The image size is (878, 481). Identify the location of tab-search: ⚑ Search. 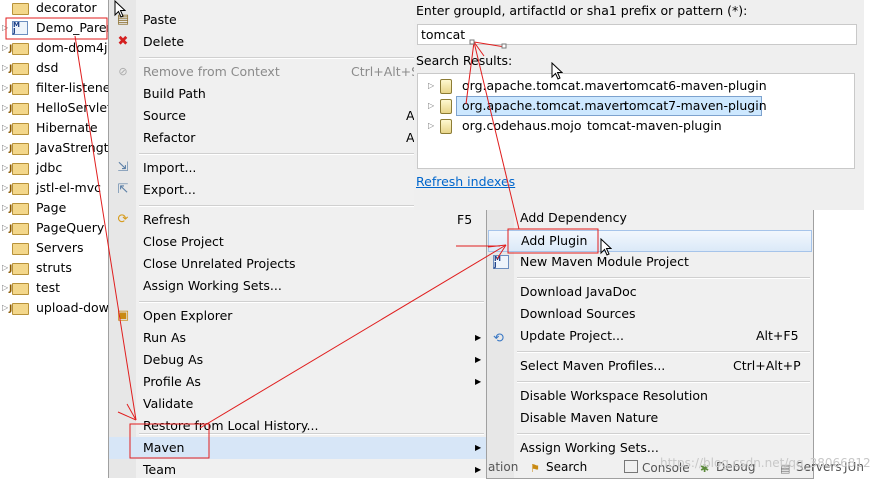
(558, 467).